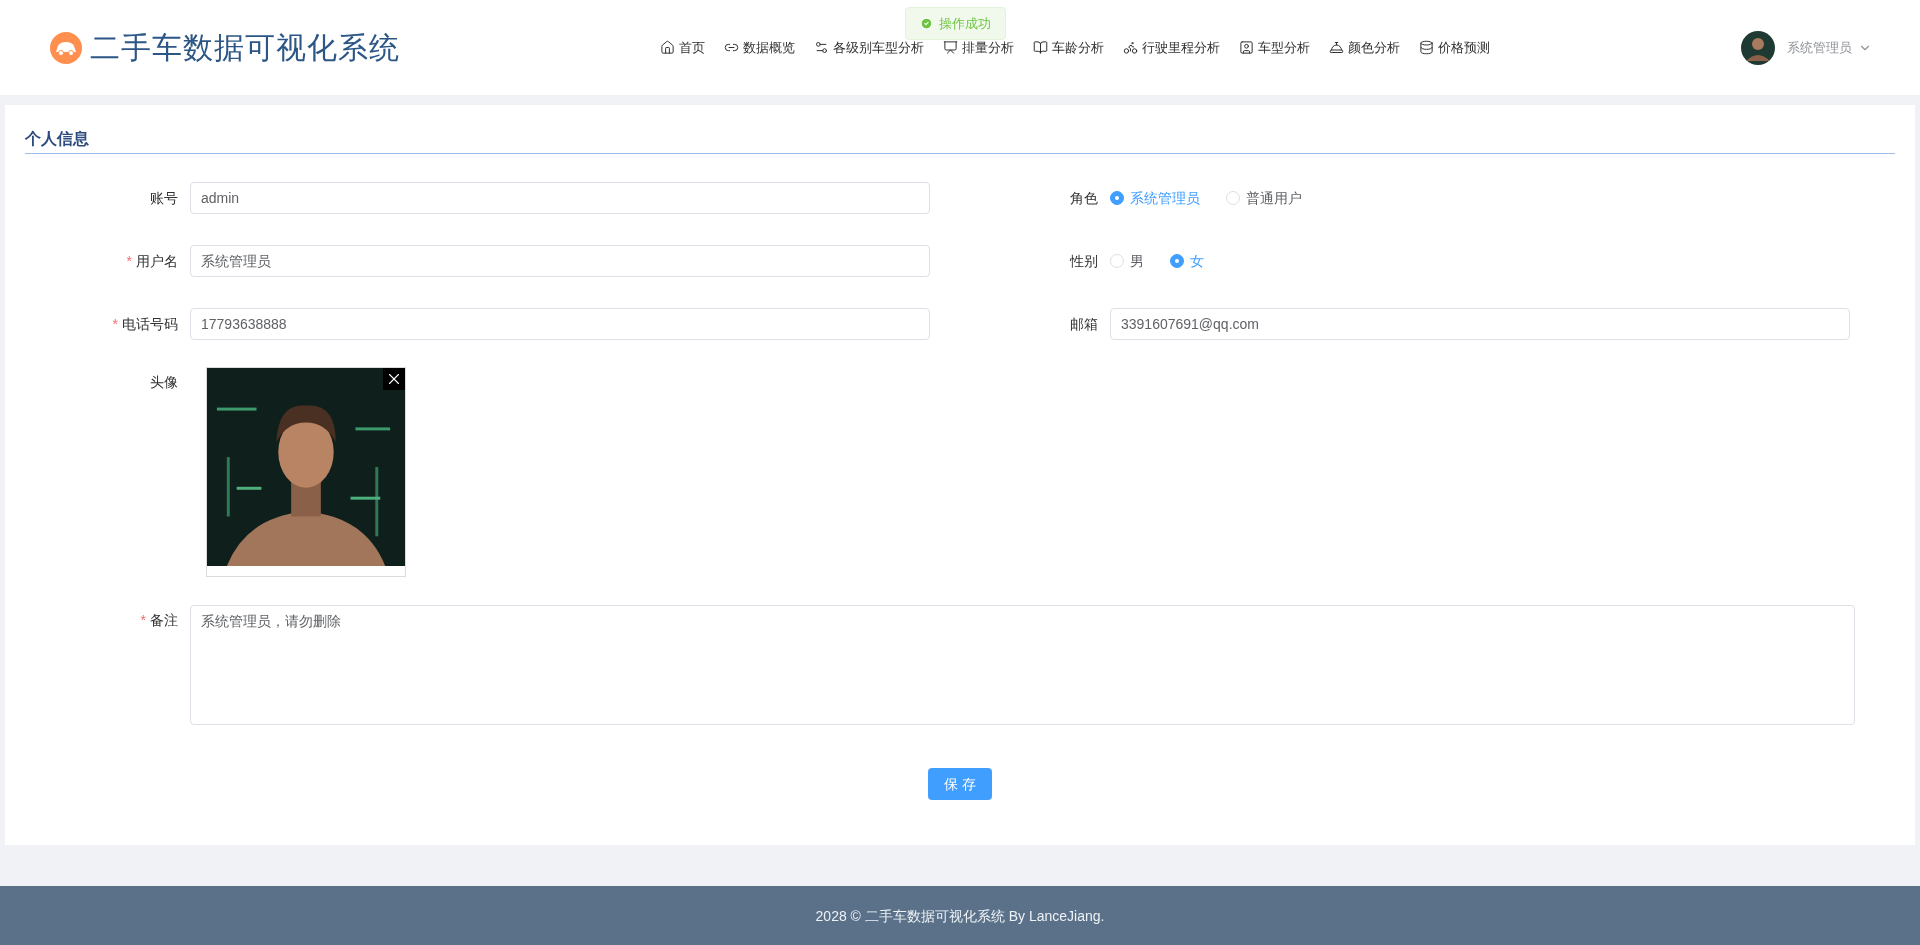 This screenshot has width=1920, height=945. Describe the element at coordinates (560, 261) in the screenshot. I see `text-field: 系统管理员` at that location.